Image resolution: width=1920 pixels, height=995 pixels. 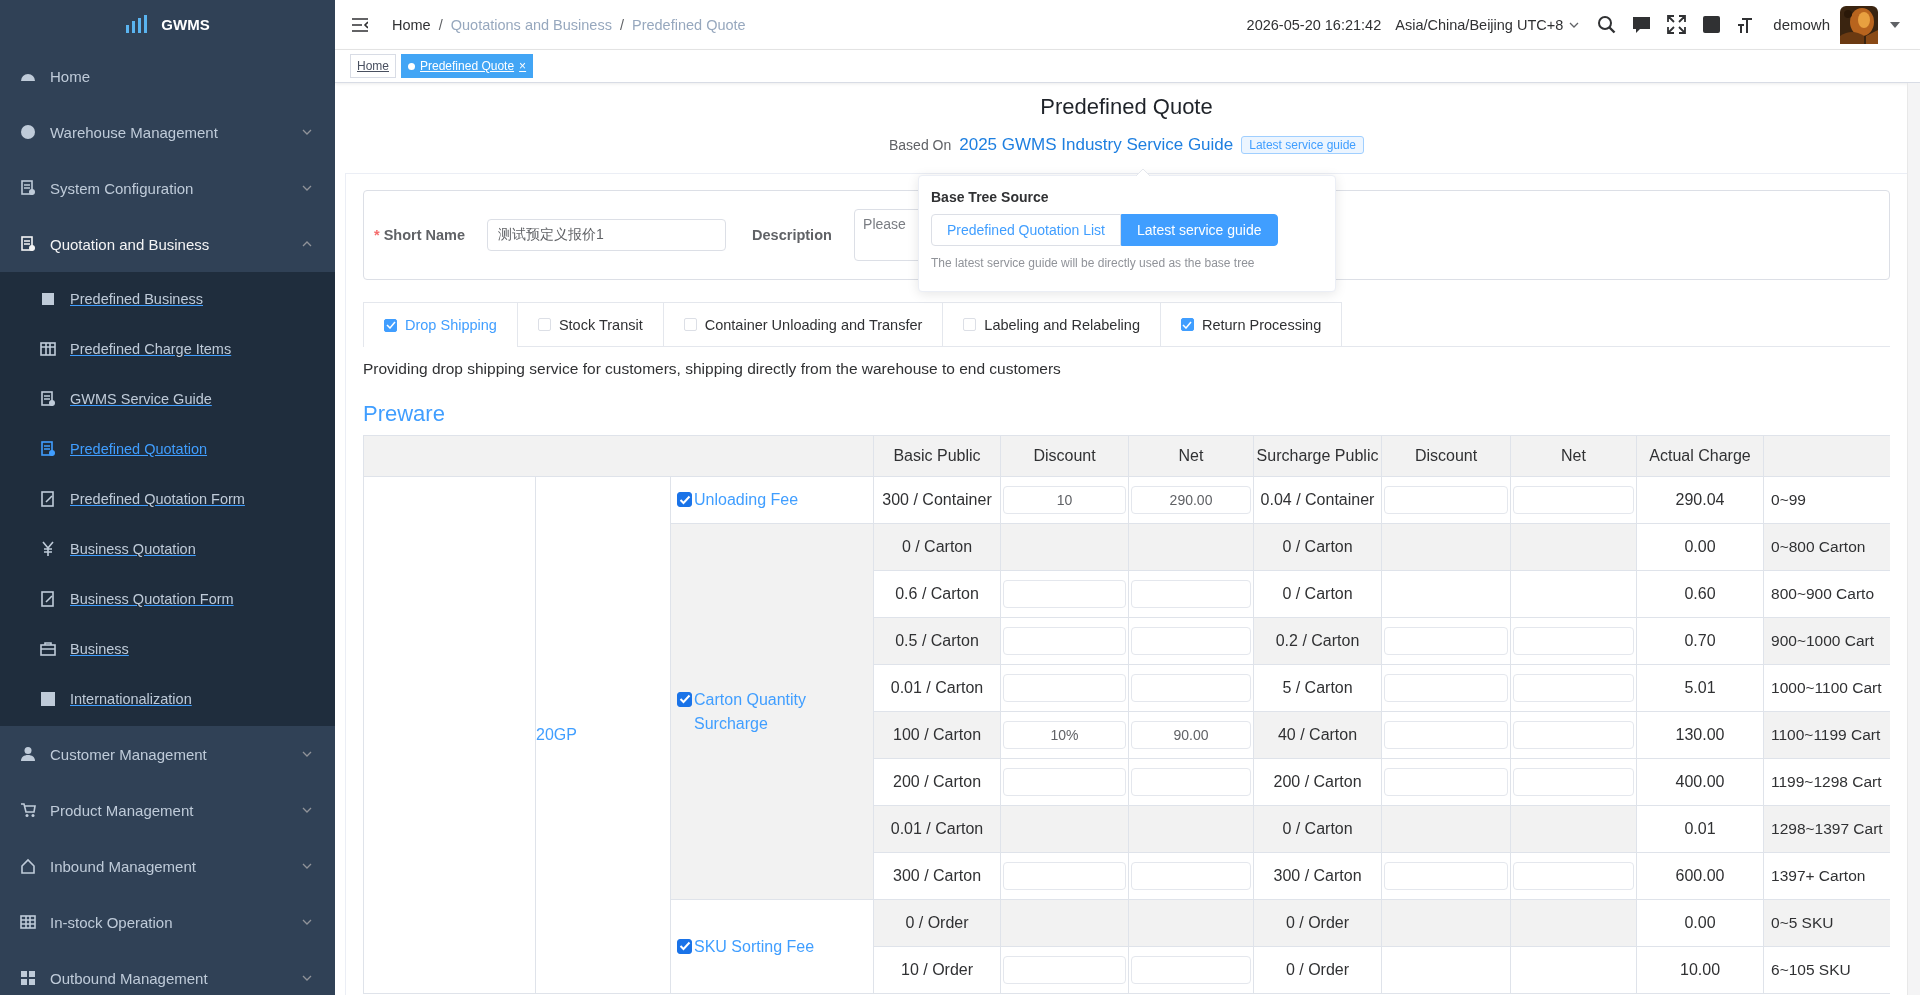 What do you see at coordinates (1801, 24) in the screenshot?
I see `username: demowh` at bounding box center [1801, 24].